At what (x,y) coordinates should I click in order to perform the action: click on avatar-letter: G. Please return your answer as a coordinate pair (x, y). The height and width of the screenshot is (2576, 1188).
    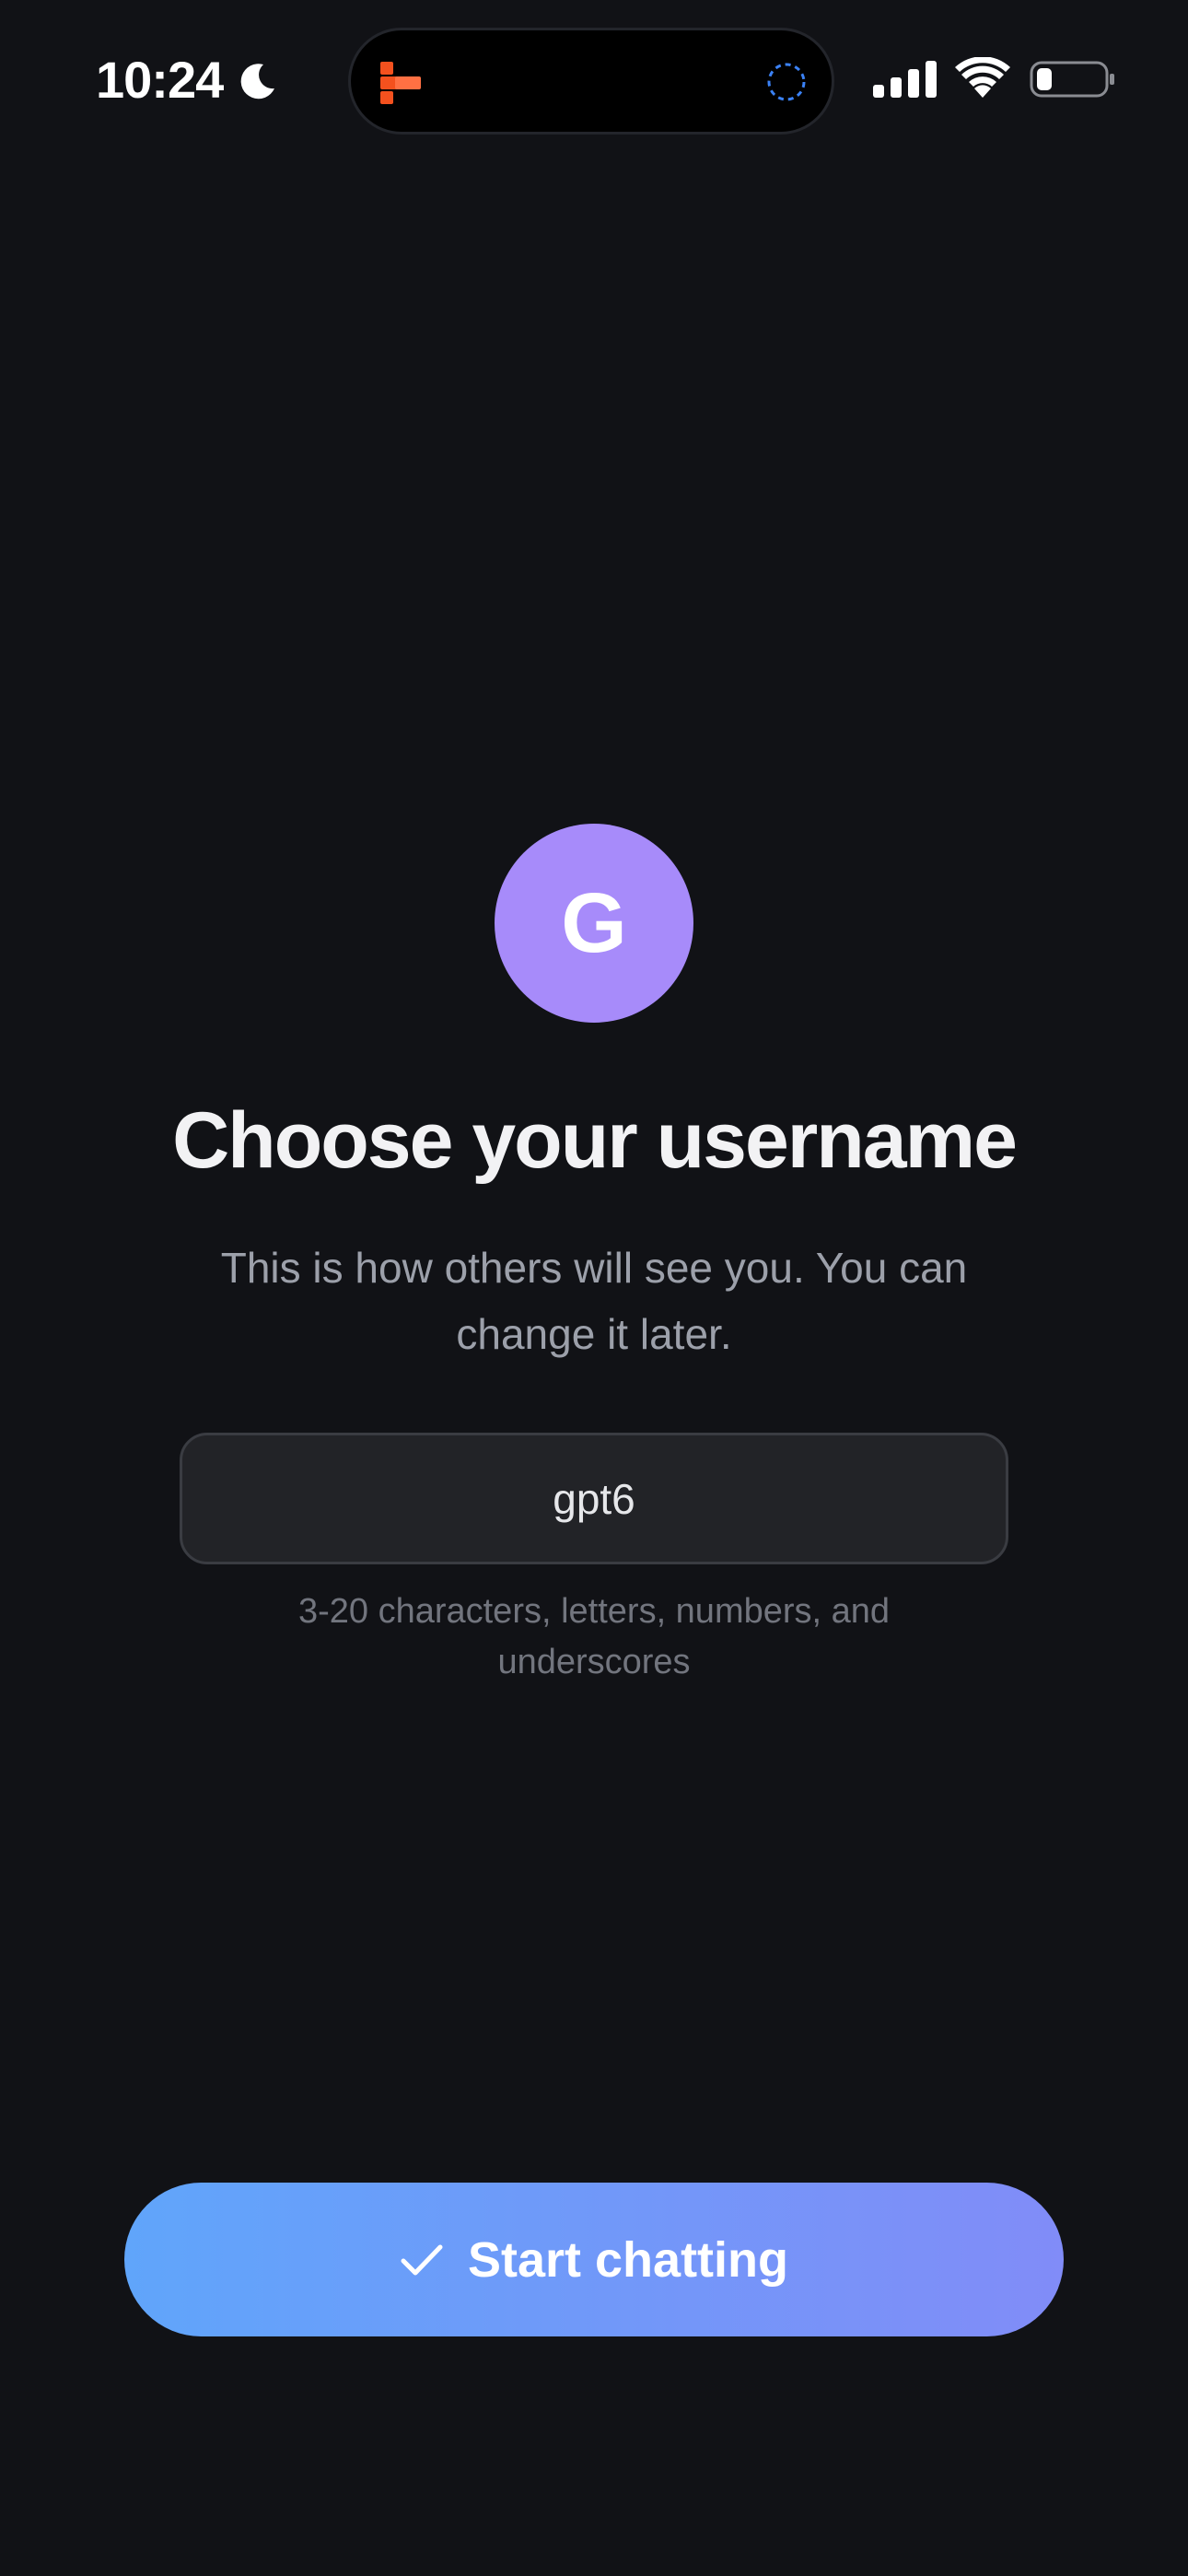
    Looking at the image, I should click on (594, 923).